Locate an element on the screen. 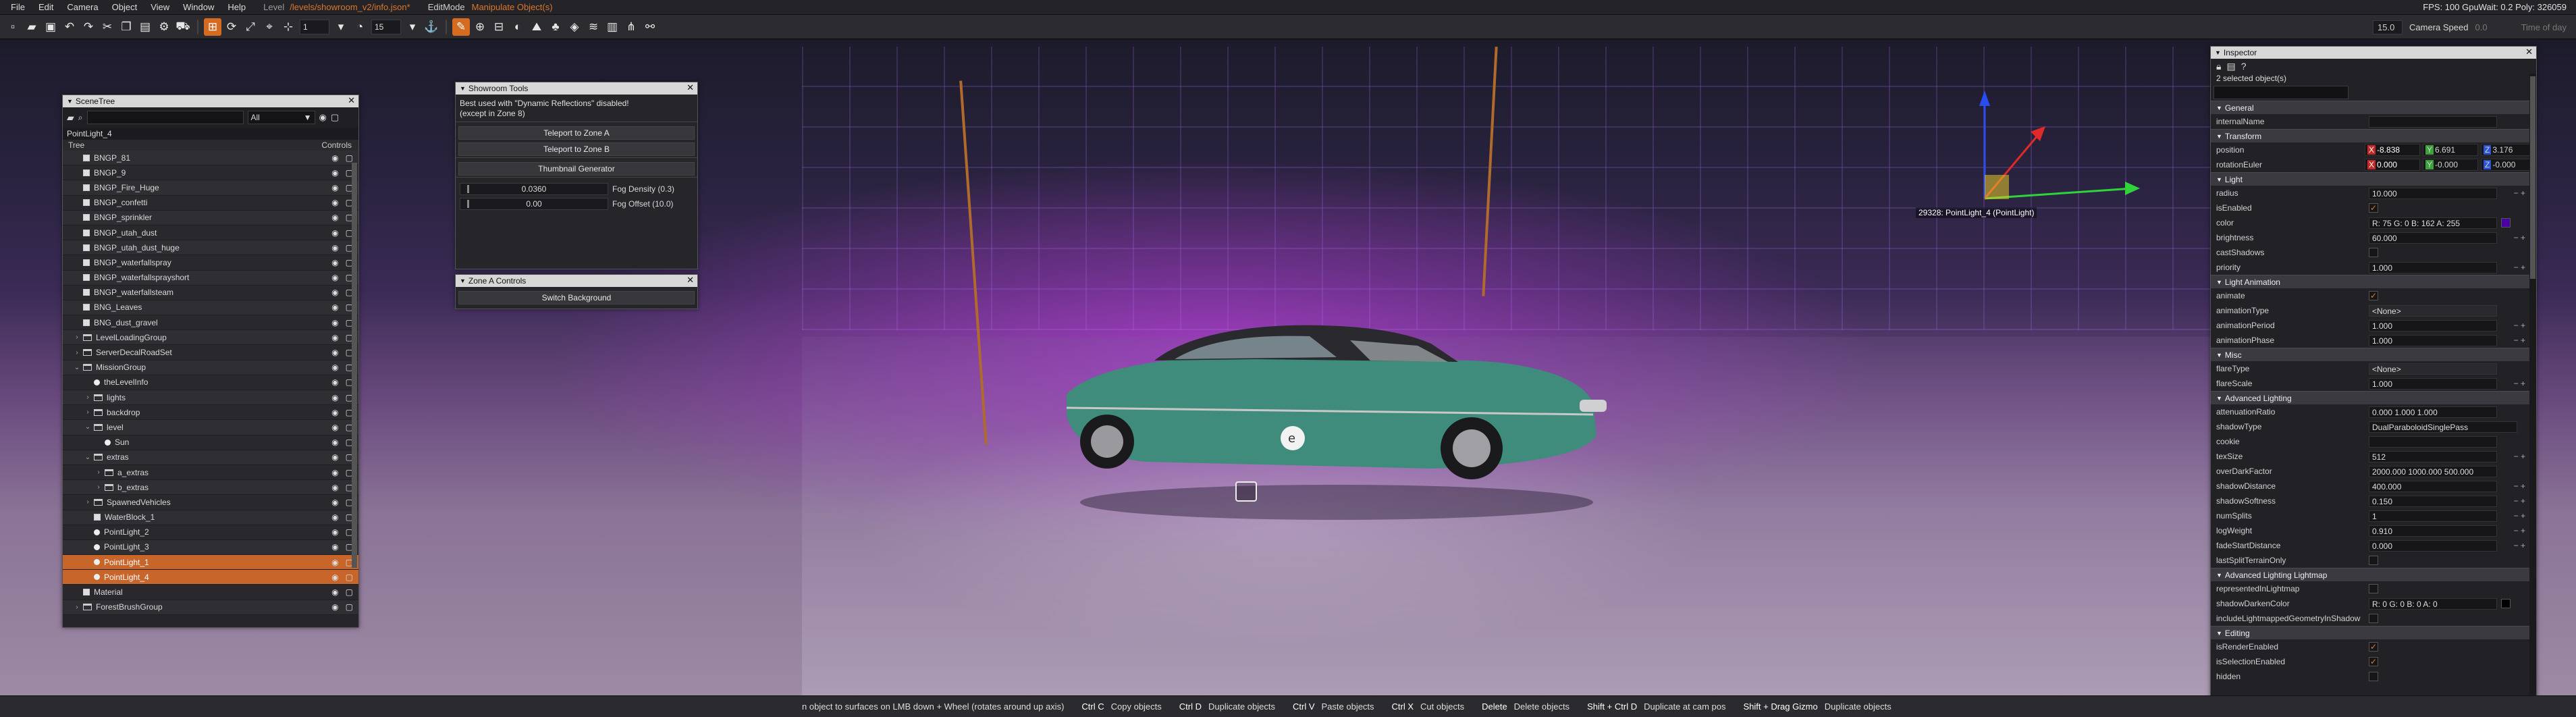 Image resolution: width=2576 pixels, height=717 pixels. fog-density-slider: 0.0360 is located at coordinates (534, 189).